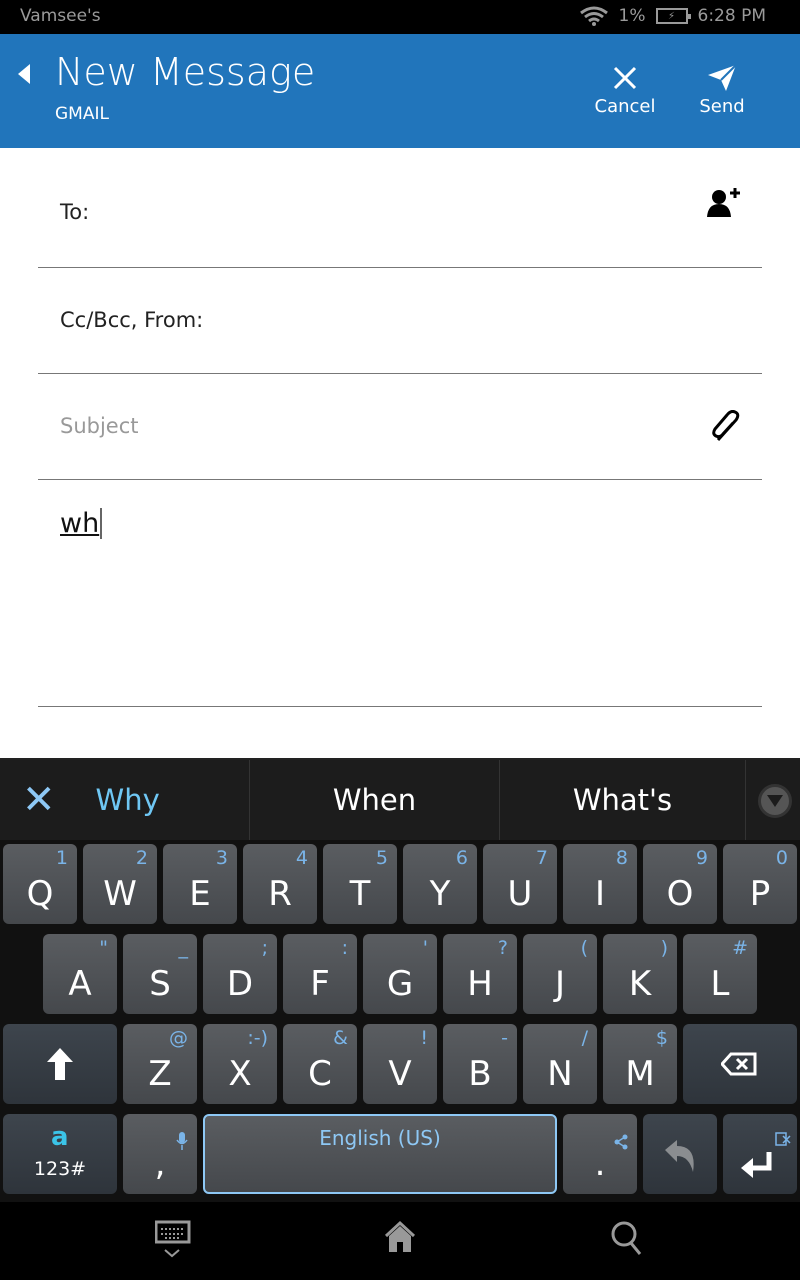 The height and width of the screenshot is (1280, 800). What do you see at coordinates (480, 1074) in the screenshot?
I see `key-label: B` at bounding box center [480, 1074].